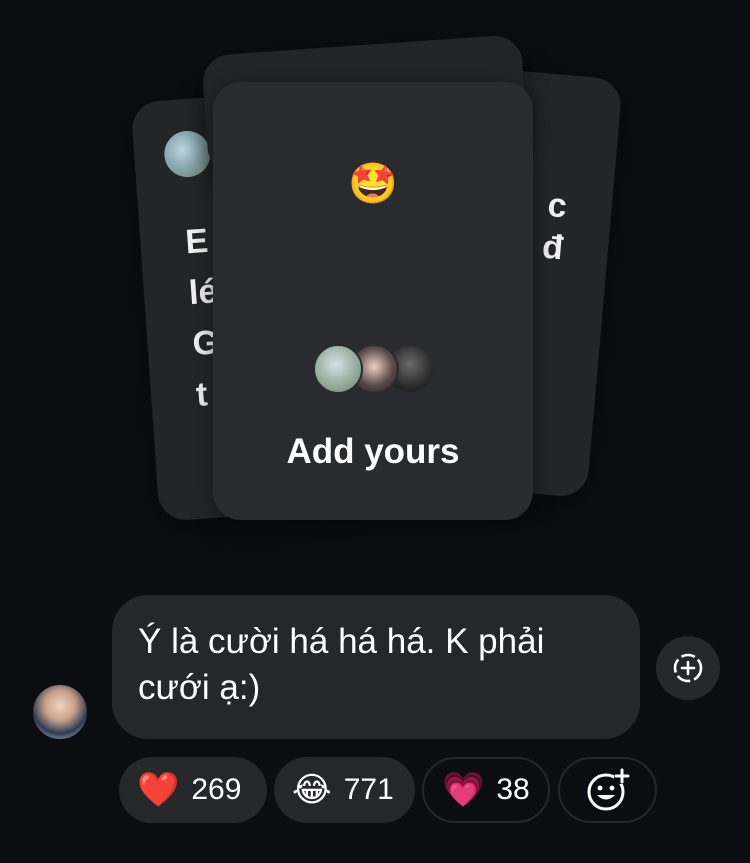 The width and height of the screenshot is (750, 863). Describe the element at coordinates (373, 452) in the screenshot. I see `add-yours-label: Add yours` at that location.